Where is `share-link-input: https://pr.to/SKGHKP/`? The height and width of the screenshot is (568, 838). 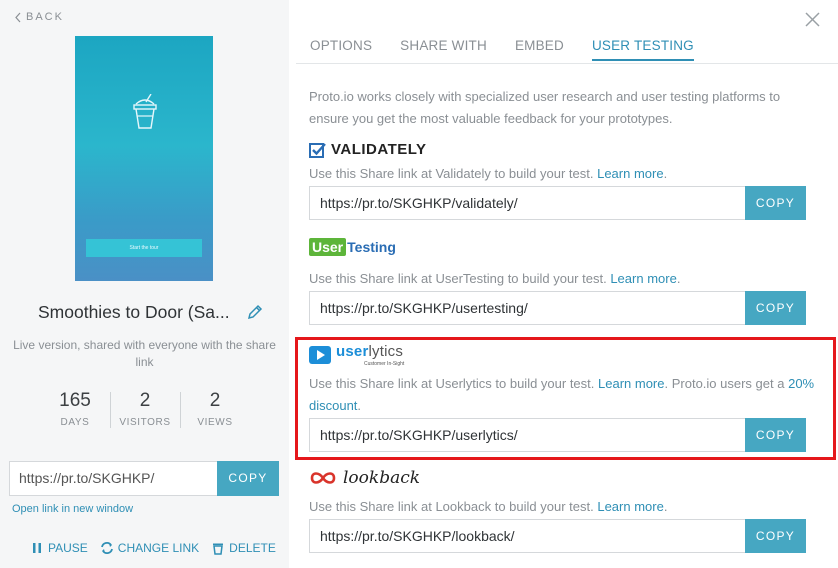
share-link-input: https://pr.to/SKGHKP/ is located at coordinates (113, 478).